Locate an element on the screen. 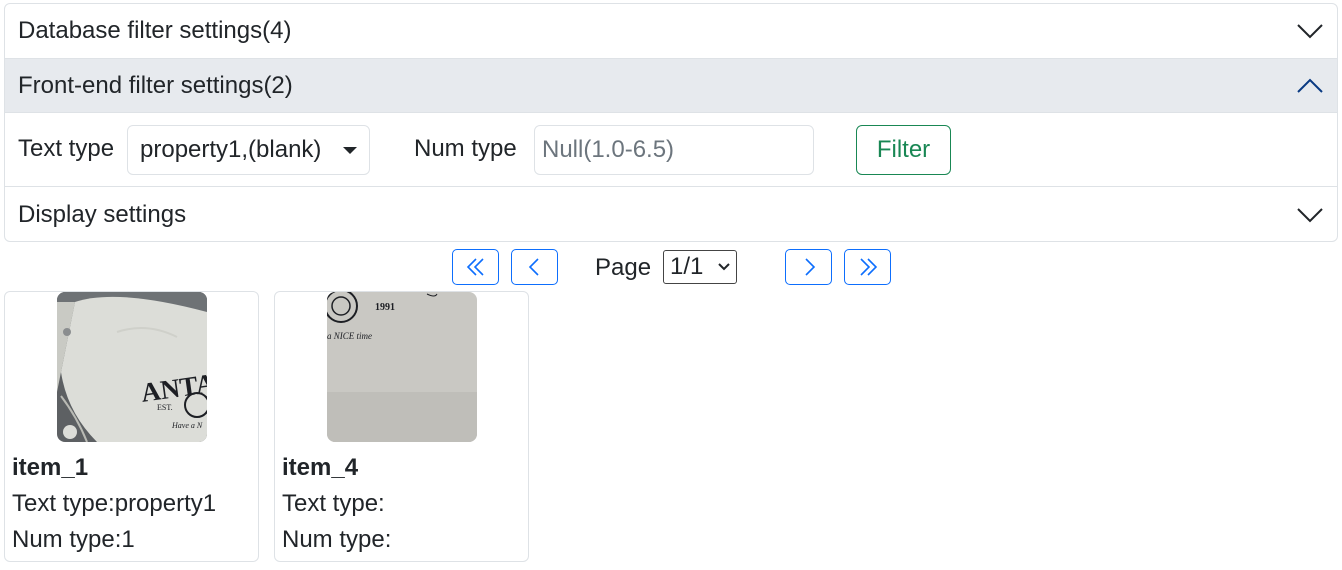 This screenshot has height=570, width=1342. database-filter-header: Database filter settings(4) is located at coordinates (671, 31).